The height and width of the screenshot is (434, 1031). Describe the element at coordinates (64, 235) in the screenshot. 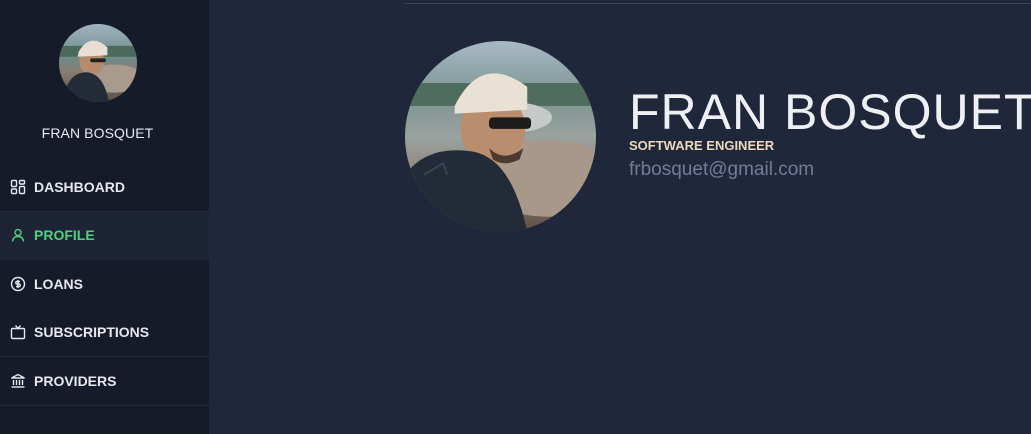

I see `sidebar-item-label: PROFILE` at that location.